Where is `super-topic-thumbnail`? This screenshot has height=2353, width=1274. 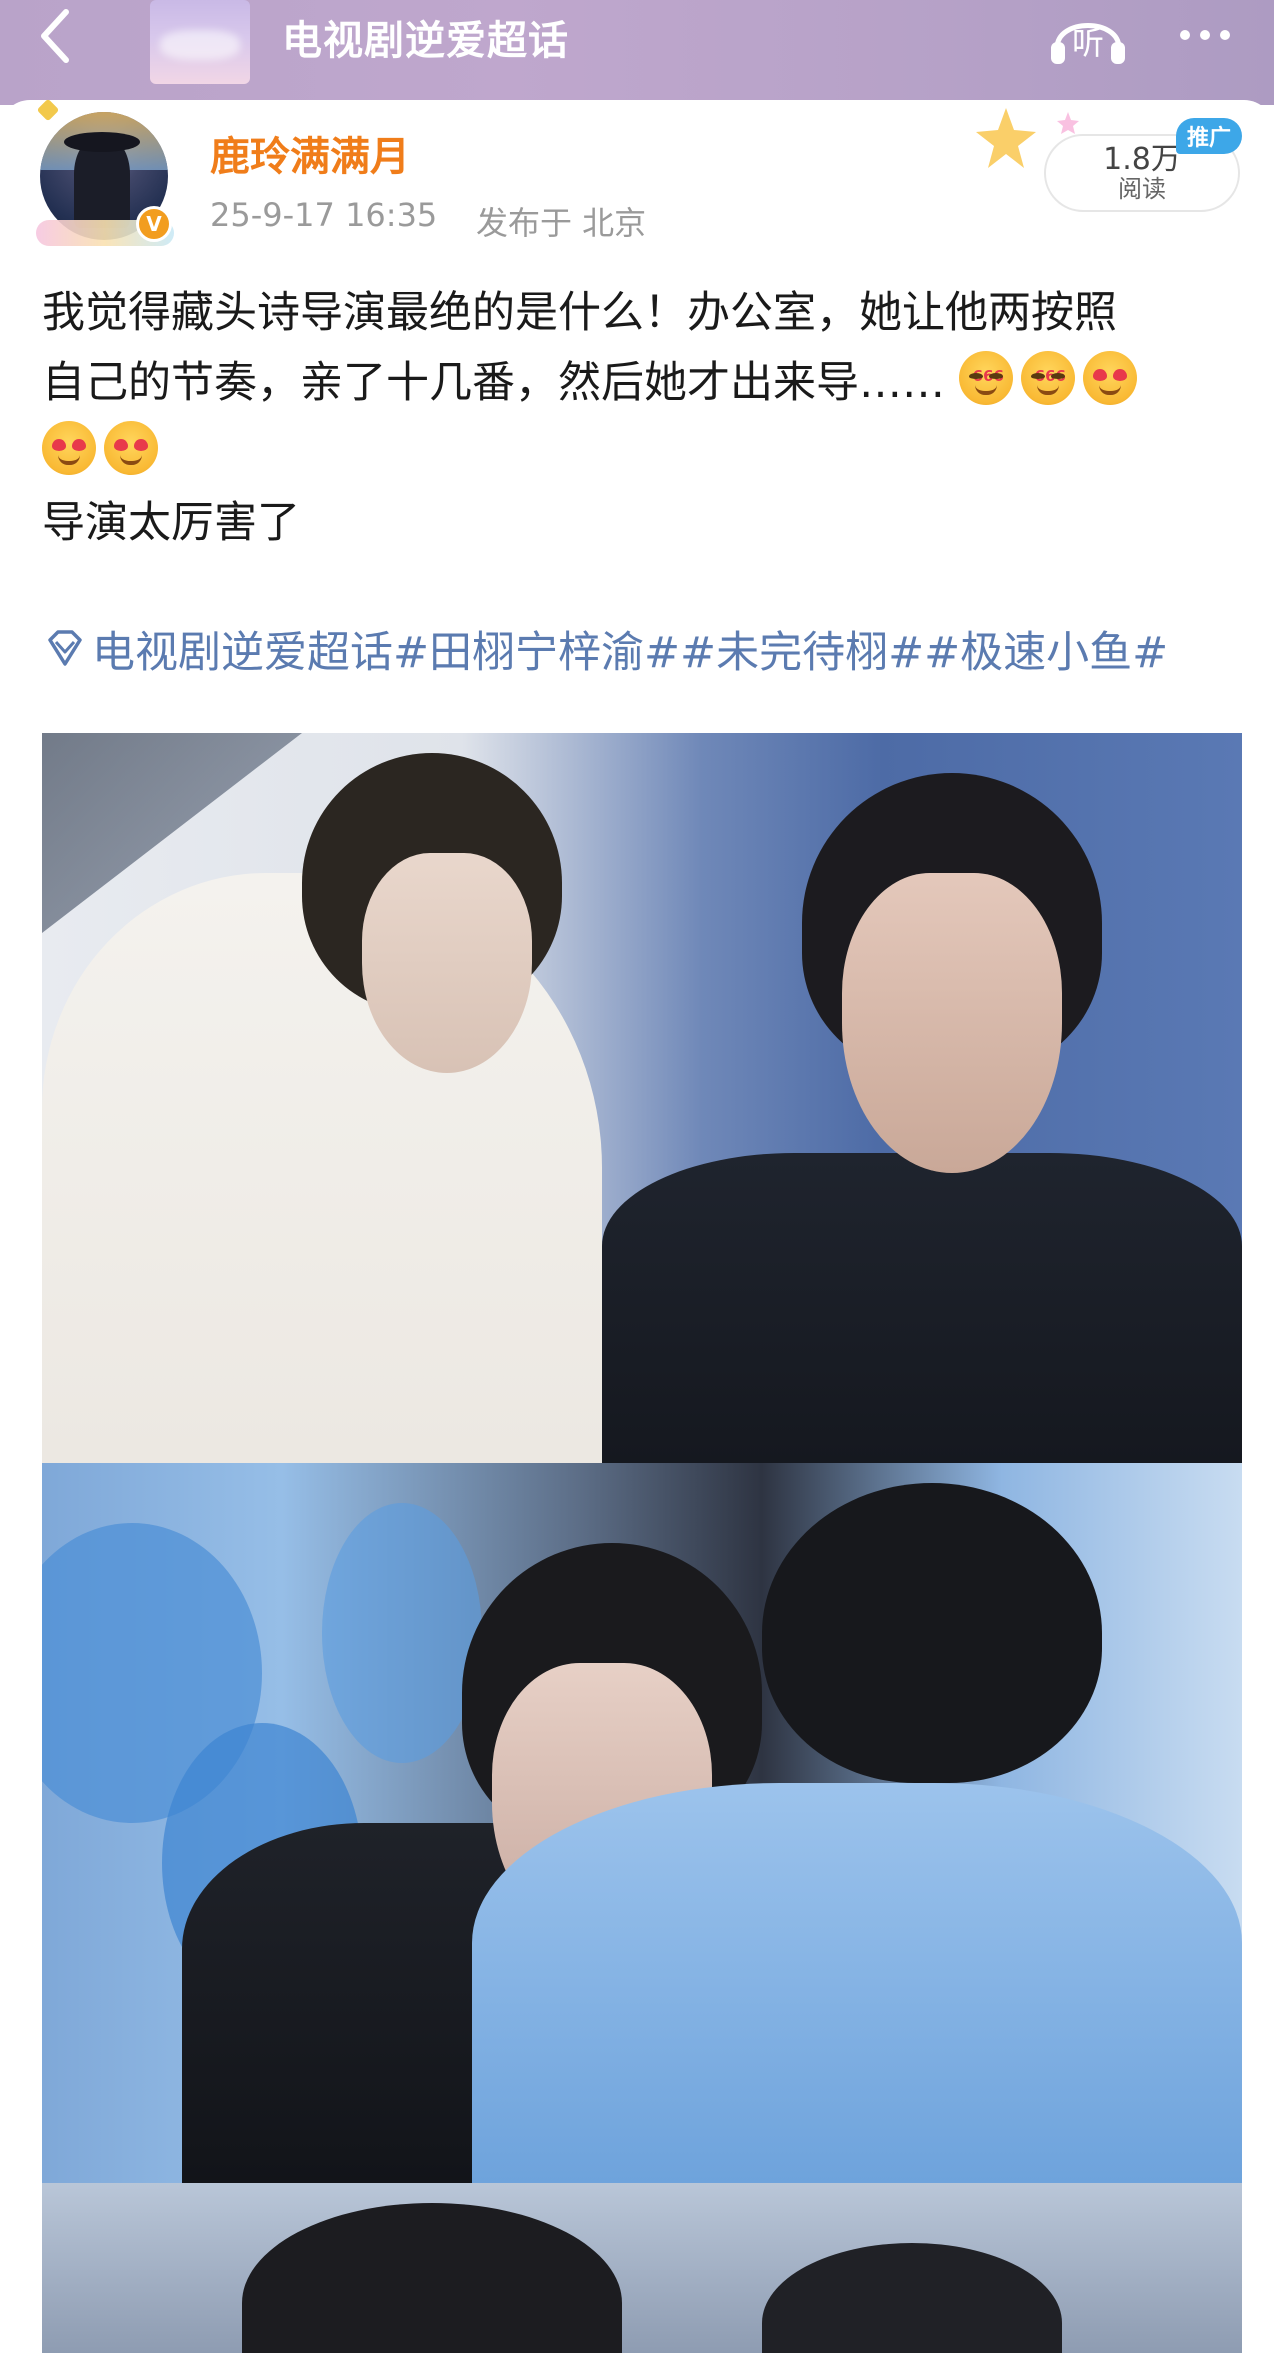
super-topic-thumbnail is located at coordinates (200, 42).